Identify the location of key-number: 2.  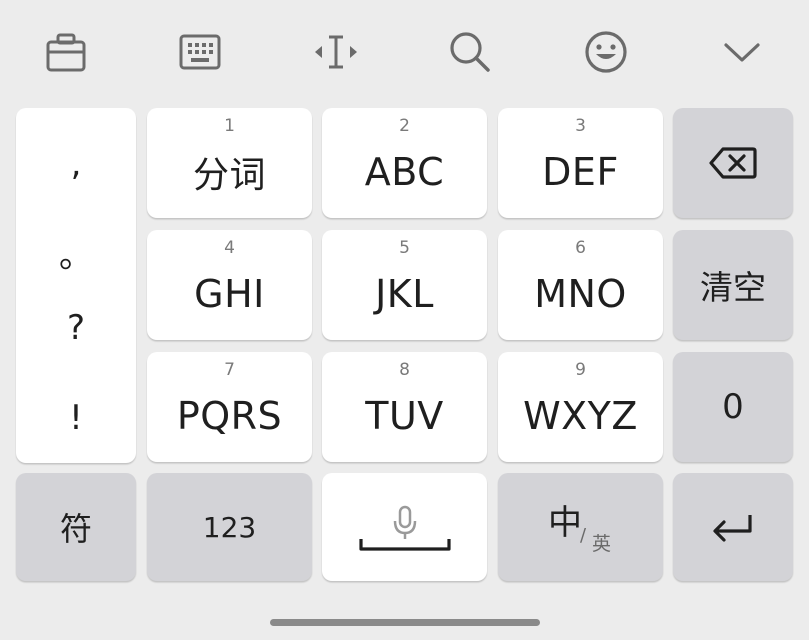
(404, 126).